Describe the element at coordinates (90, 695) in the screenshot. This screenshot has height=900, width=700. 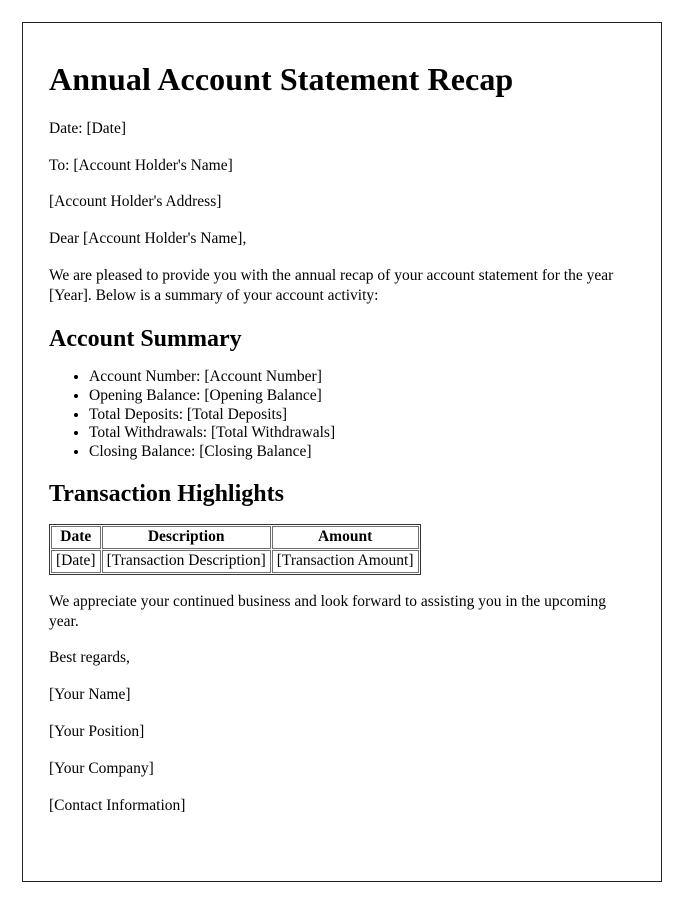
I see `signature-name-line: [Your Name]` at that location.